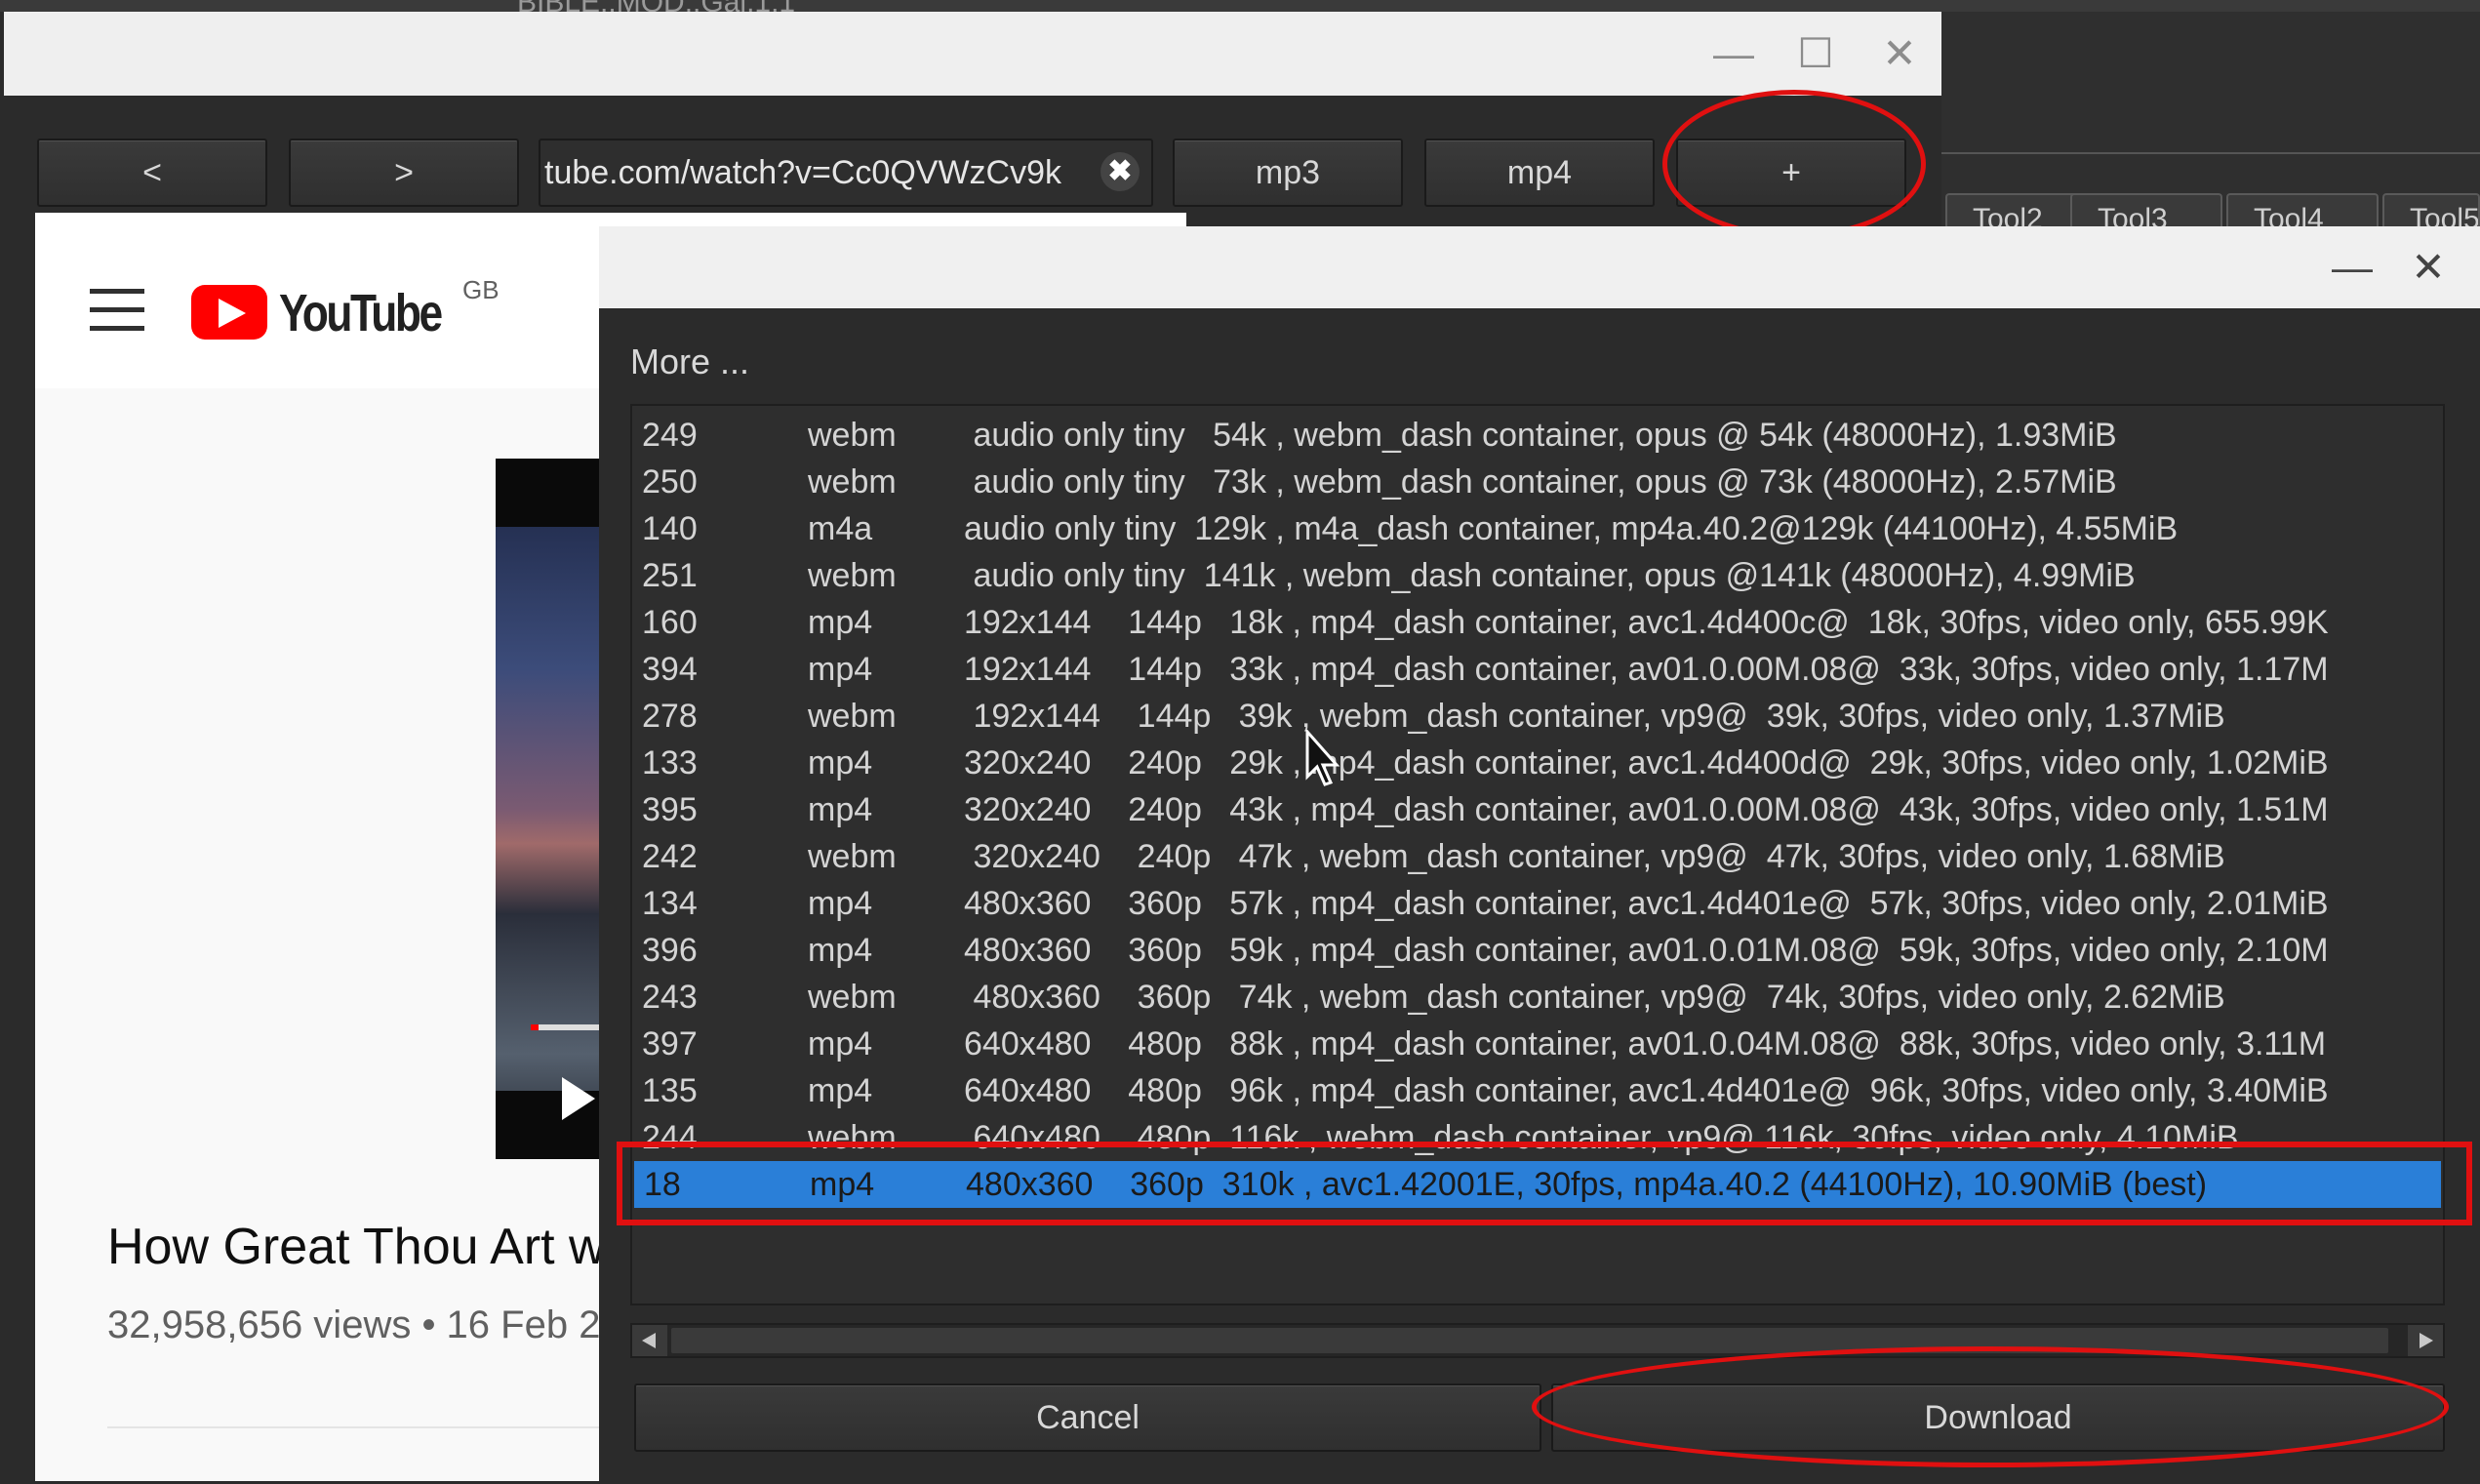  What do you see at coordinates (1899, 54) in the screenshot?
I see `close-icon: ✕` at bounding box center [1899, 54].